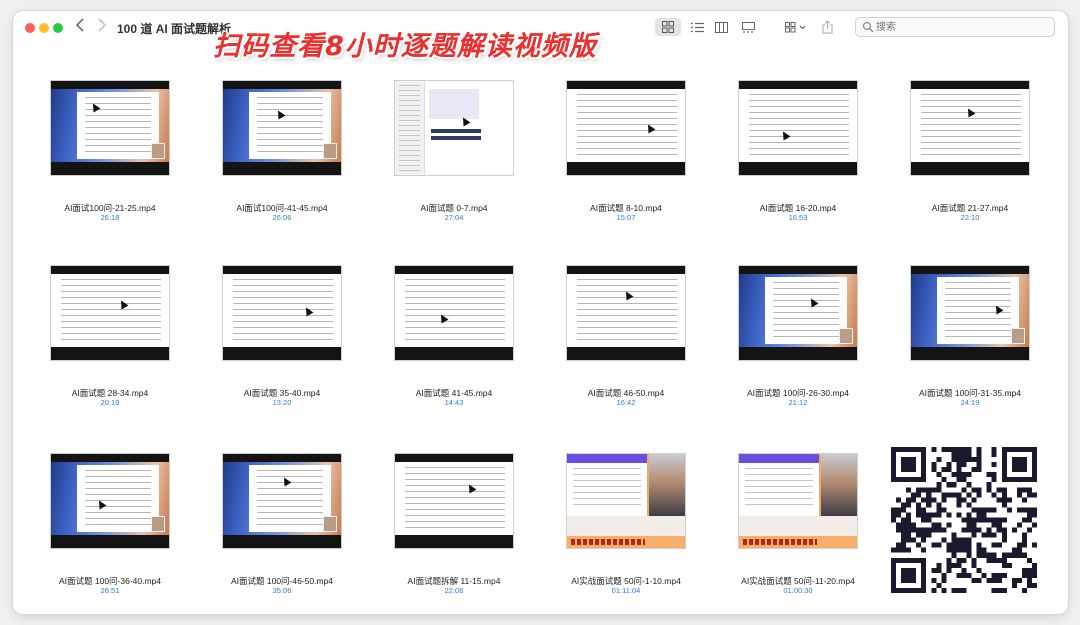 The height and width of the screenshot is (625, 1080). What do you see at coordinates (405, 46) in the screenshot?
I see `promo-overlay-title: 扫码查看8小时逐题解读视频版` at bounding box center [405, 46].